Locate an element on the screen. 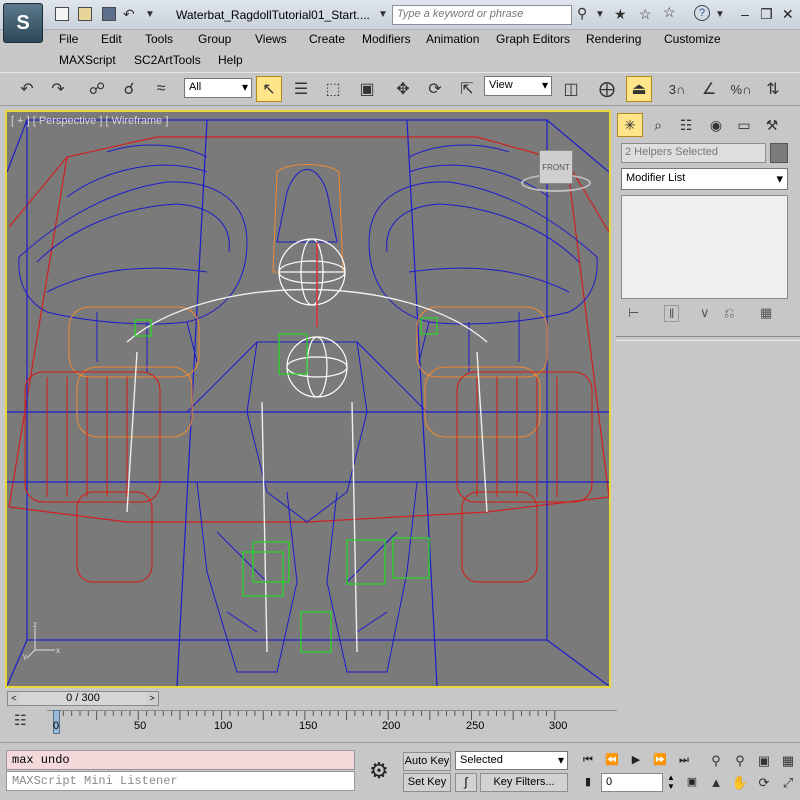  snaps-toggle-icon: 3 ∩ is located at coordinates (677, 89).